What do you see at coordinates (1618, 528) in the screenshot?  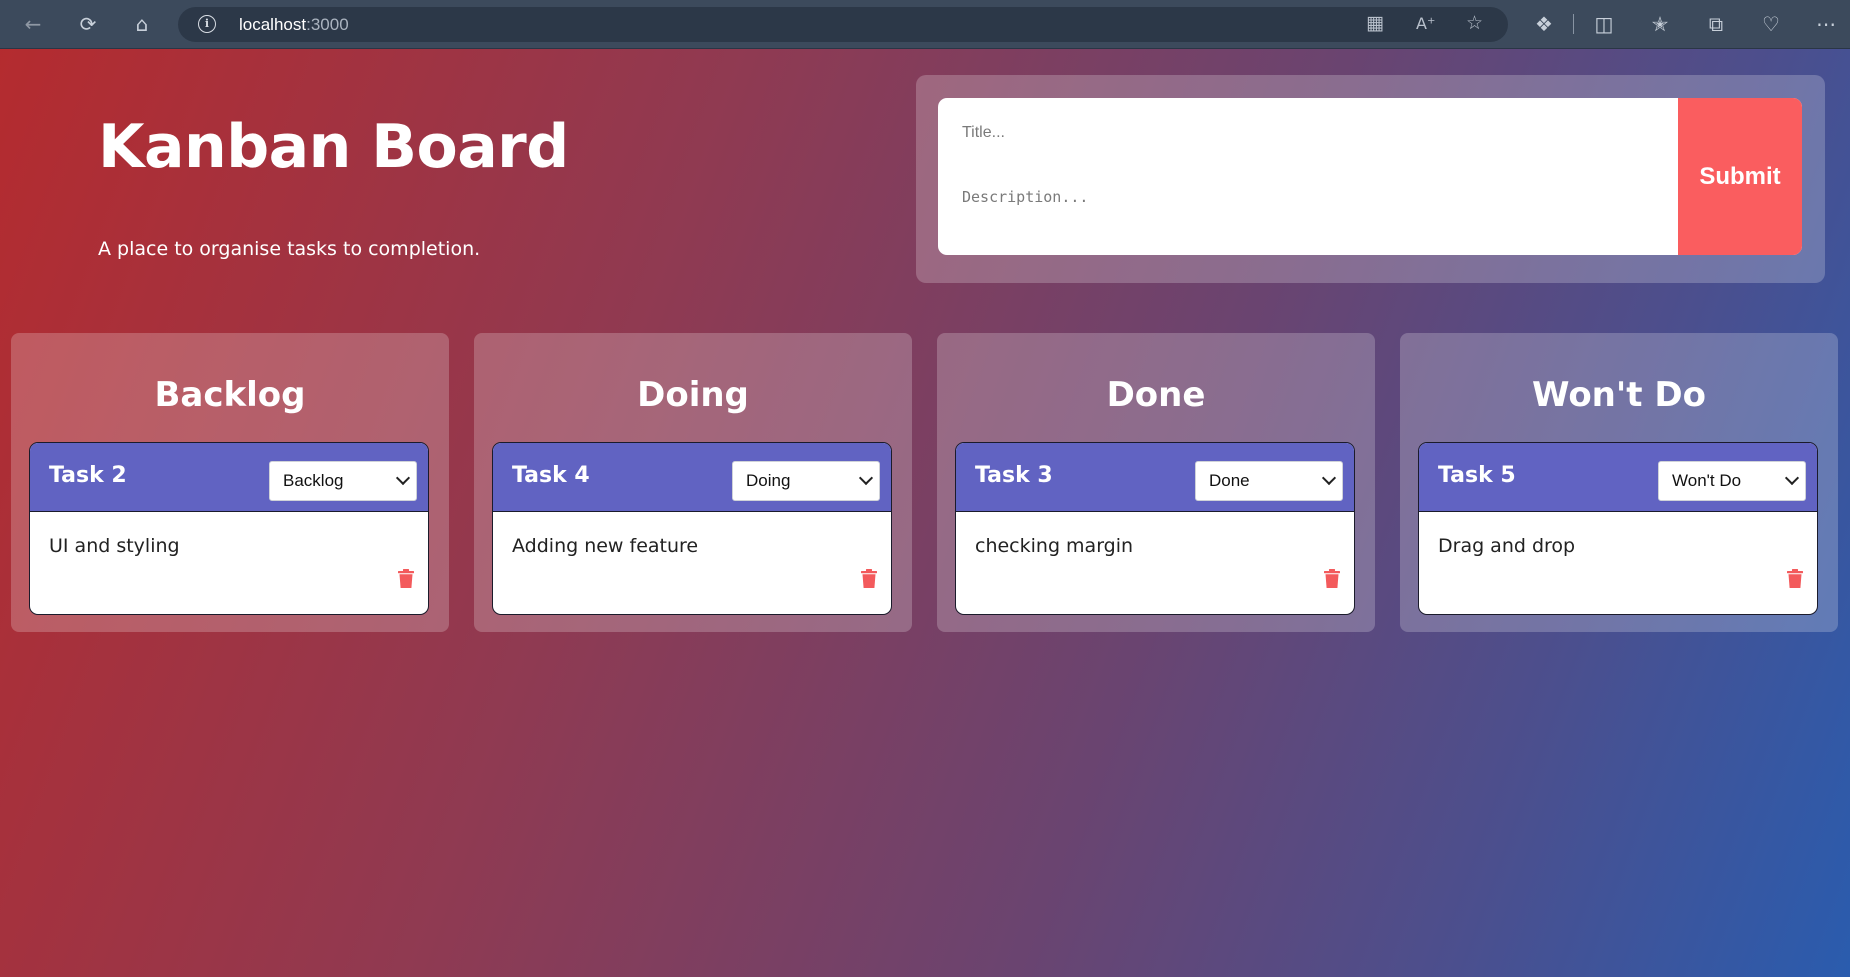 I see `task-card: Task 5 Won't Do Drag and drop` at bounding box center [1618, 528].